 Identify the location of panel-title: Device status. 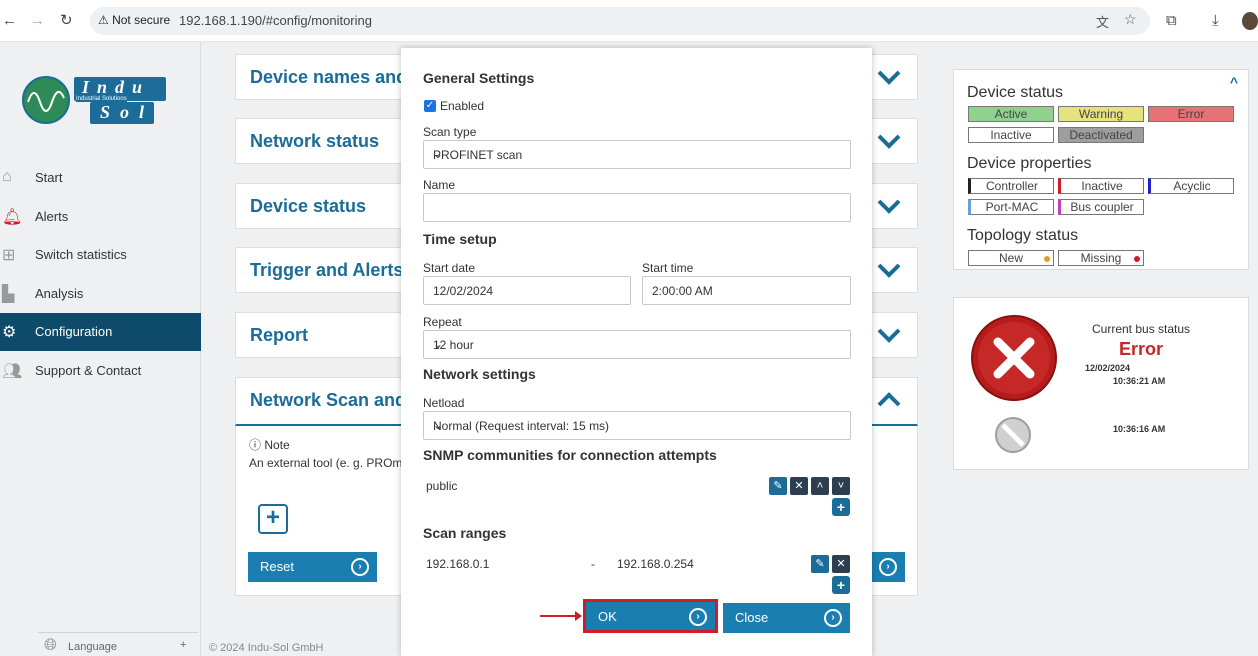
(308, 206).